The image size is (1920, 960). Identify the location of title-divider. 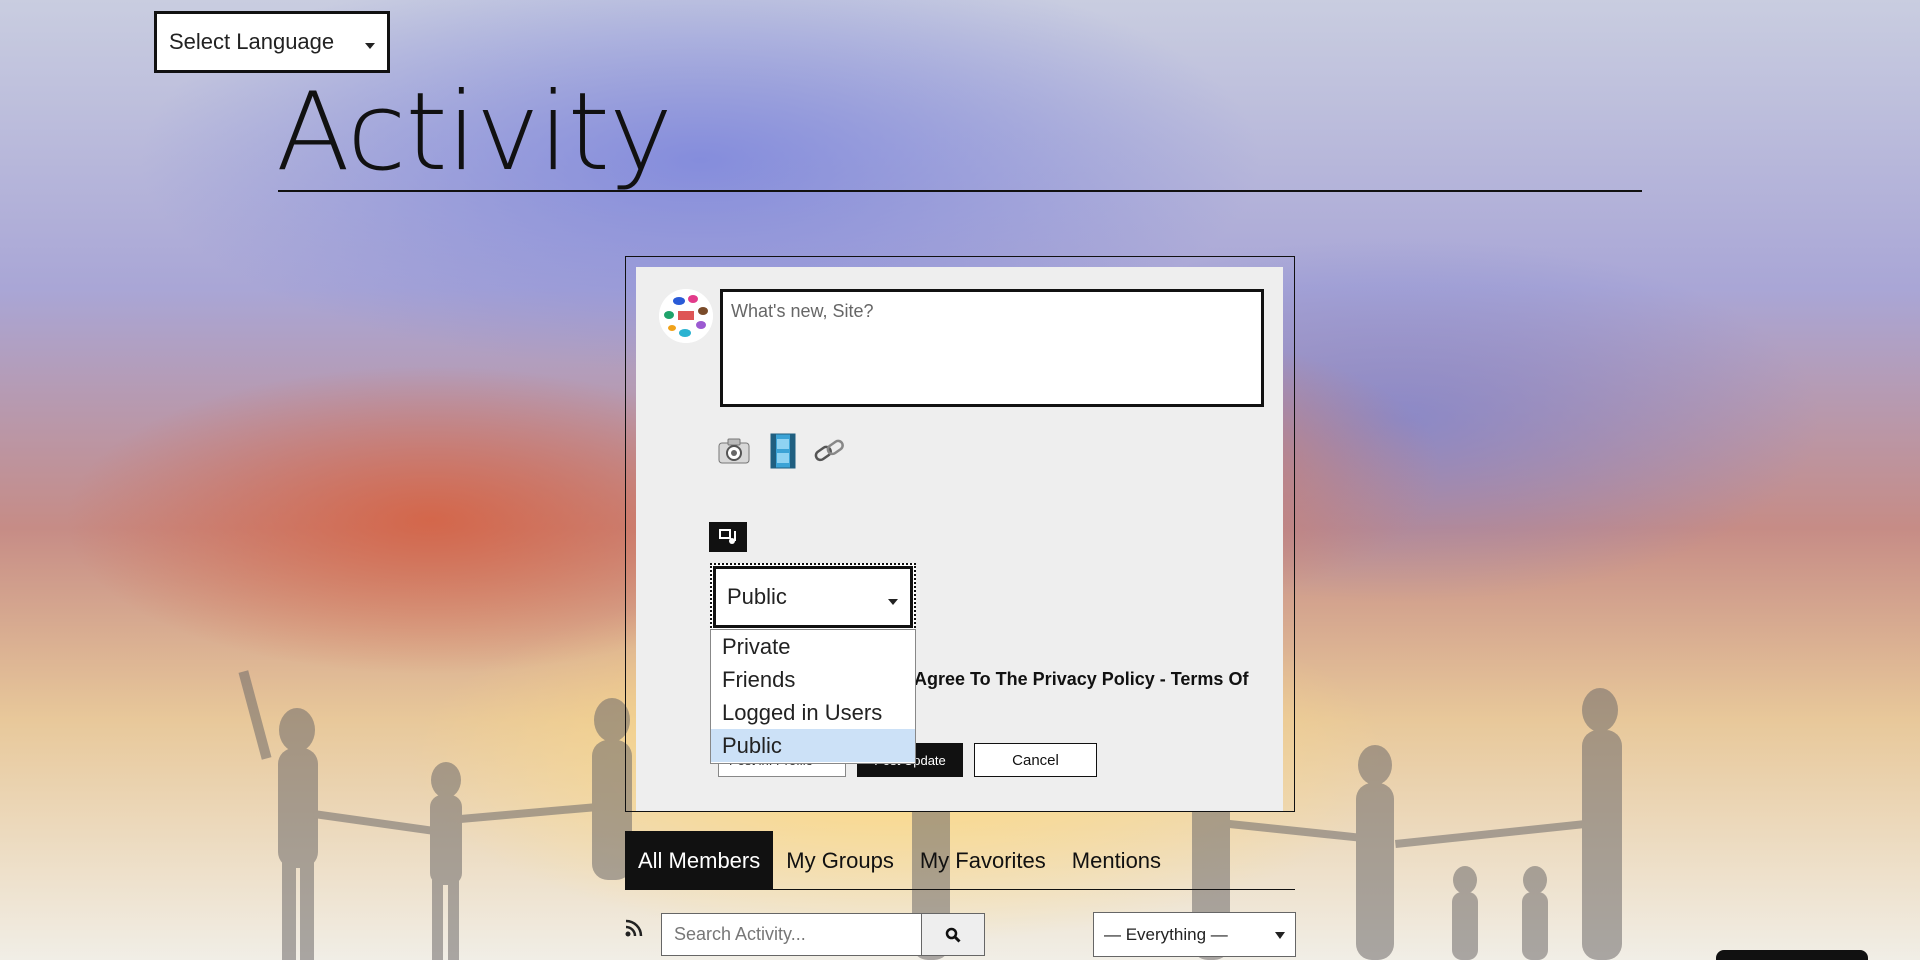
(960, 191).